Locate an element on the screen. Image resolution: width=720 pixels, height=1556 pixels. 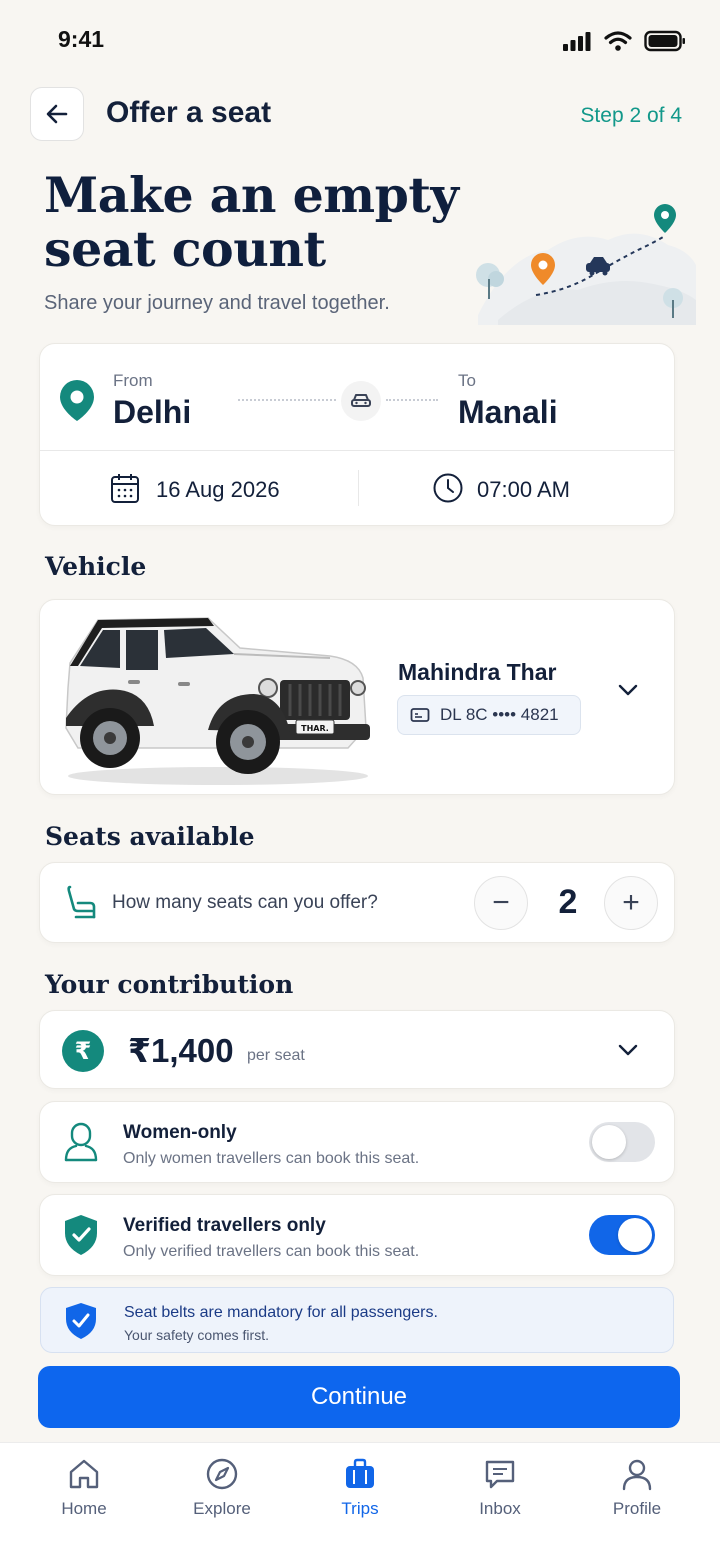
map-pin-teal-icon is located at coordinates (665, 218).